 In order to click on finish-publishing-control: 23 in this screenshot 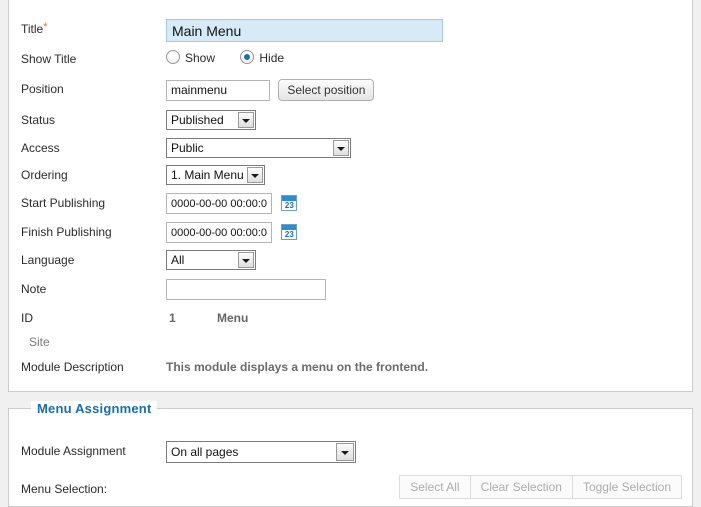, I will do `click(232, 232)`.